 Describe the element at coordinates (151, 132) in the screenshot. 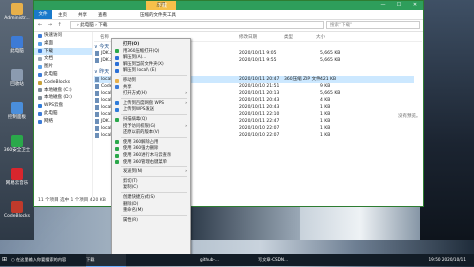

I see `menu-item: 还原以前的版本(V)` at that location.